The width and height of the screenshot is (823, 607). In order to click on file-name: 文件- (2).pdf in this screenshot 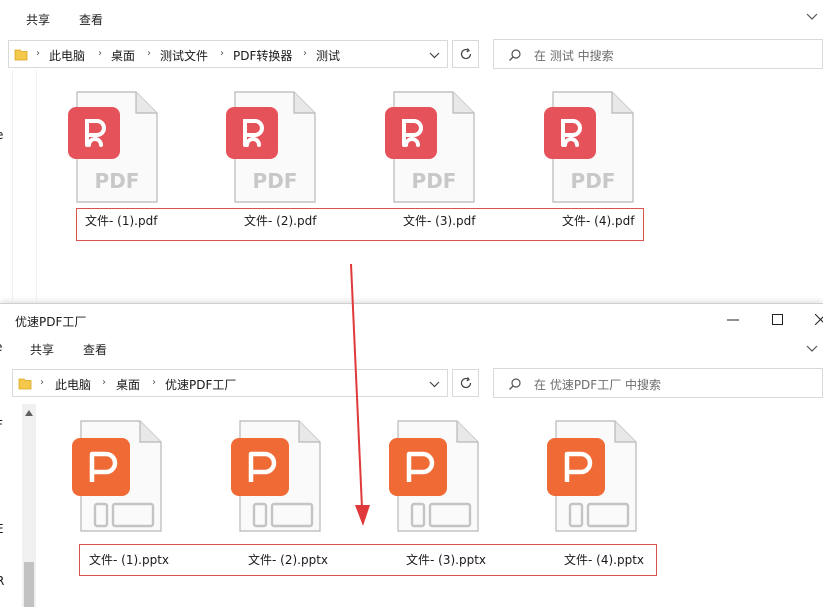, I will do `click(280, 220)`.